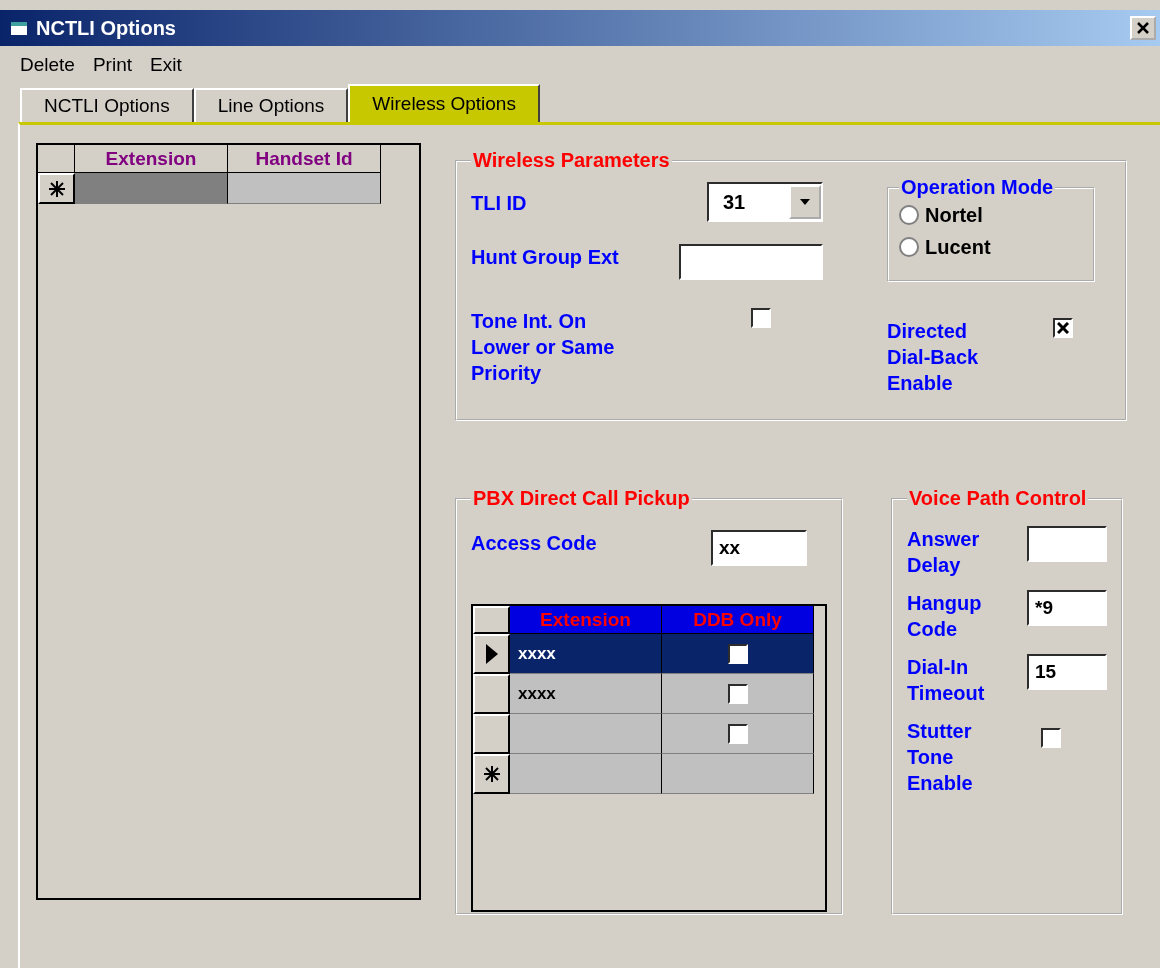 The width and height of the screenshot is (1160, 968). I want to click on tli-id-dropdown: 31, so click(765, 202).